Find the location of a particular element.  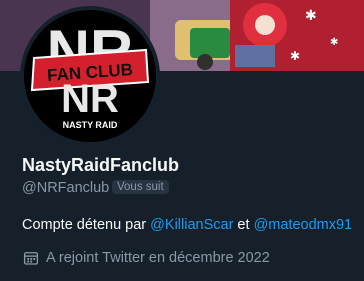

logo-bottom-text: NASTY RAID is located at coordinates (90, 125).